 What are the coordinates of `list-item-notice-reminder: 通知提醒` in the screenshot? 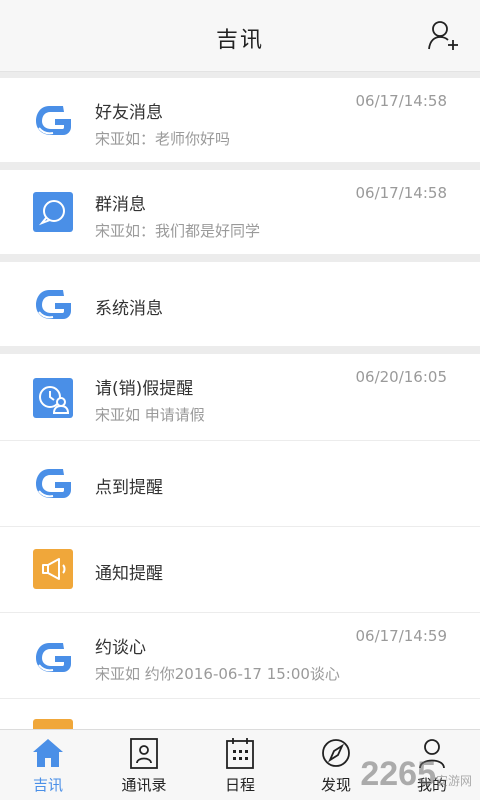 It's located at (240, 569).